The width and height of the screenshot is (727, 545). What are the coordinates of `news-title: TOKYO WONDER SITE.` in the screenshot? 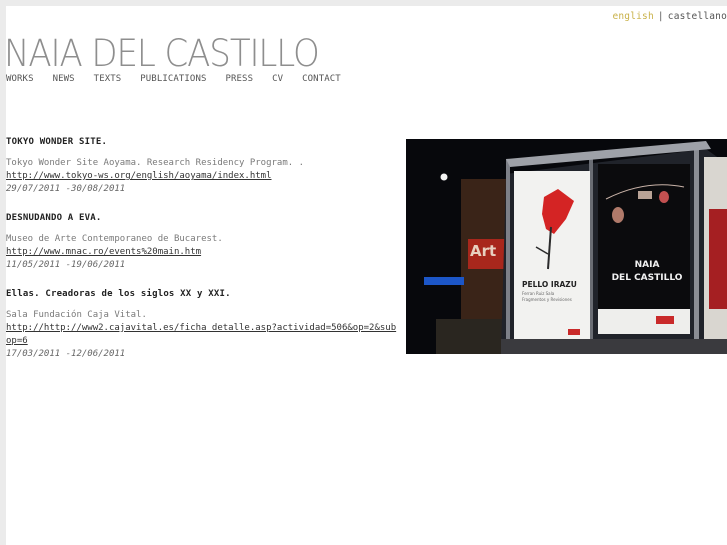 It's located at (57, 142).